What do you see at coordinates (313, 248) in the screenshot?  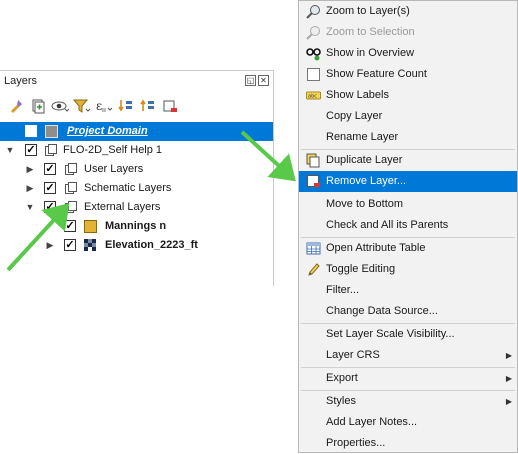 I see `table-icon` at bounding box center [313, 248].